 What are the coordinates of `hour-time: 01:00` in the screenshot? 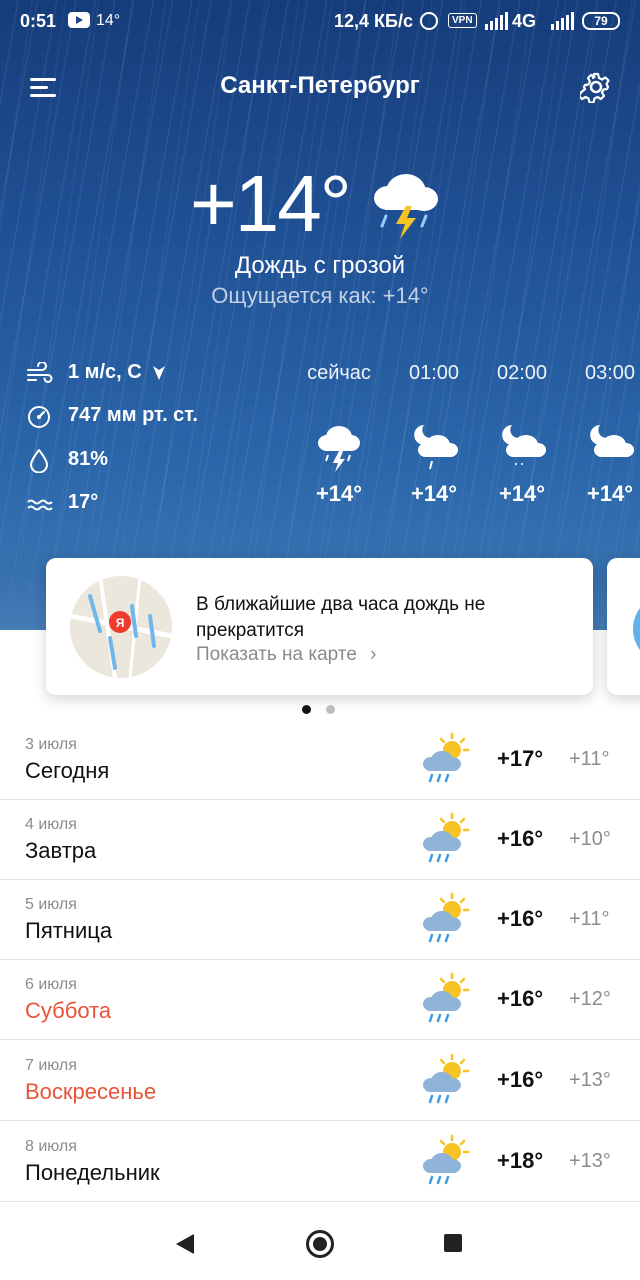 It's located at (434, 373).